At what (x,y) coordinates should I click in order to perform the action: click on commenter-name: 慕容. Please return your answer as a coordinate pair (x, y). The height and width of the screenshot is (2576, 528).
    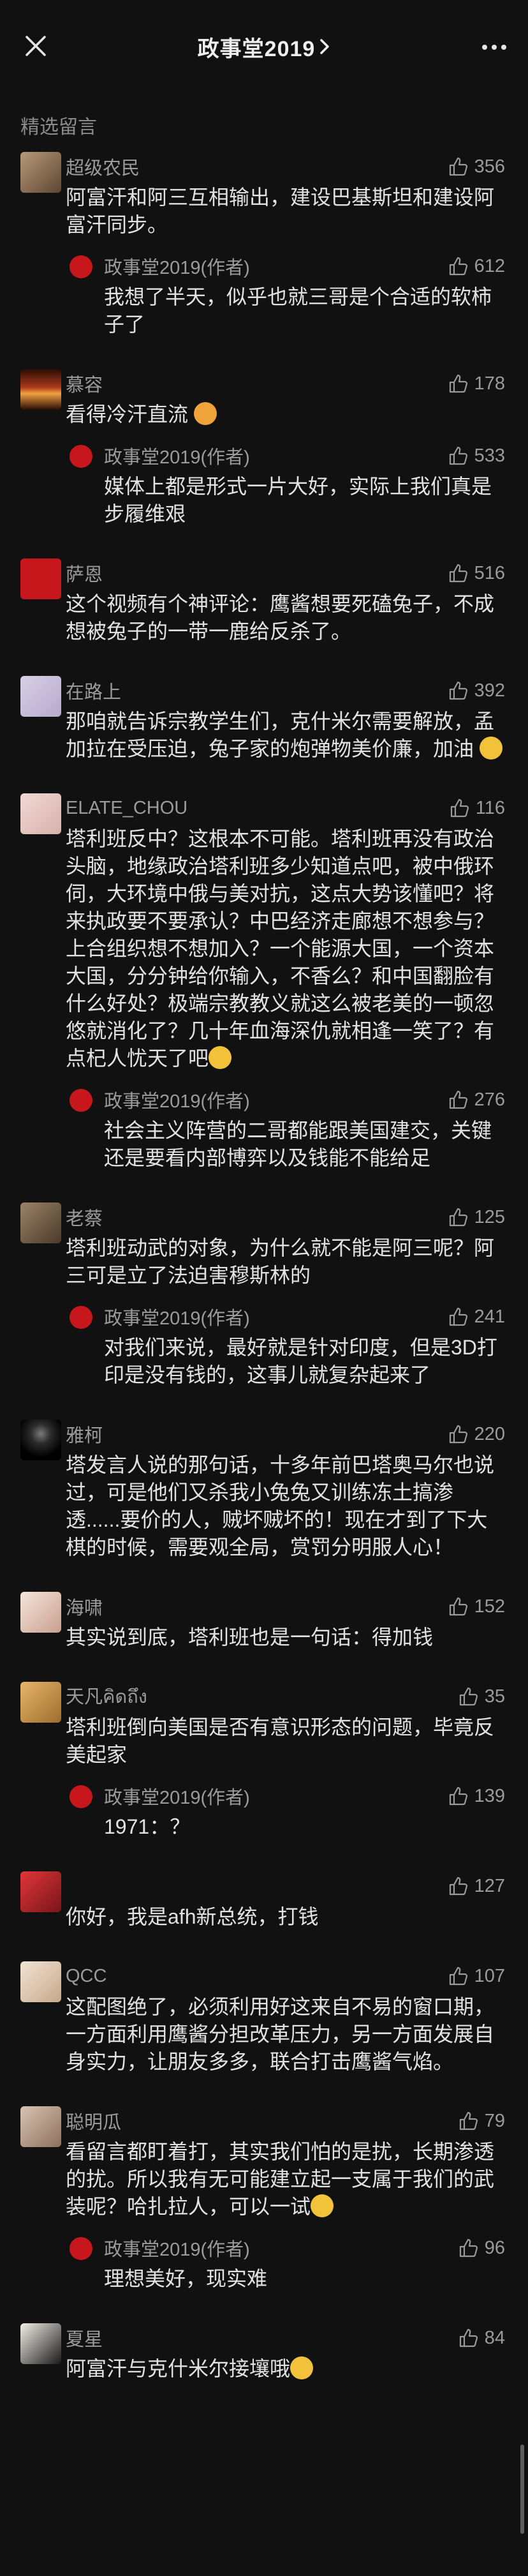
    Looking at the image, I should click on (84, 383).